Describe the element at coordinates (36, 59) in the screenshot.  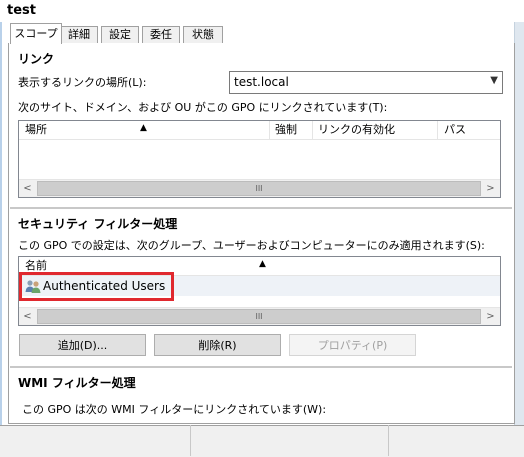
I see `links-section-title: リンク` at that location.